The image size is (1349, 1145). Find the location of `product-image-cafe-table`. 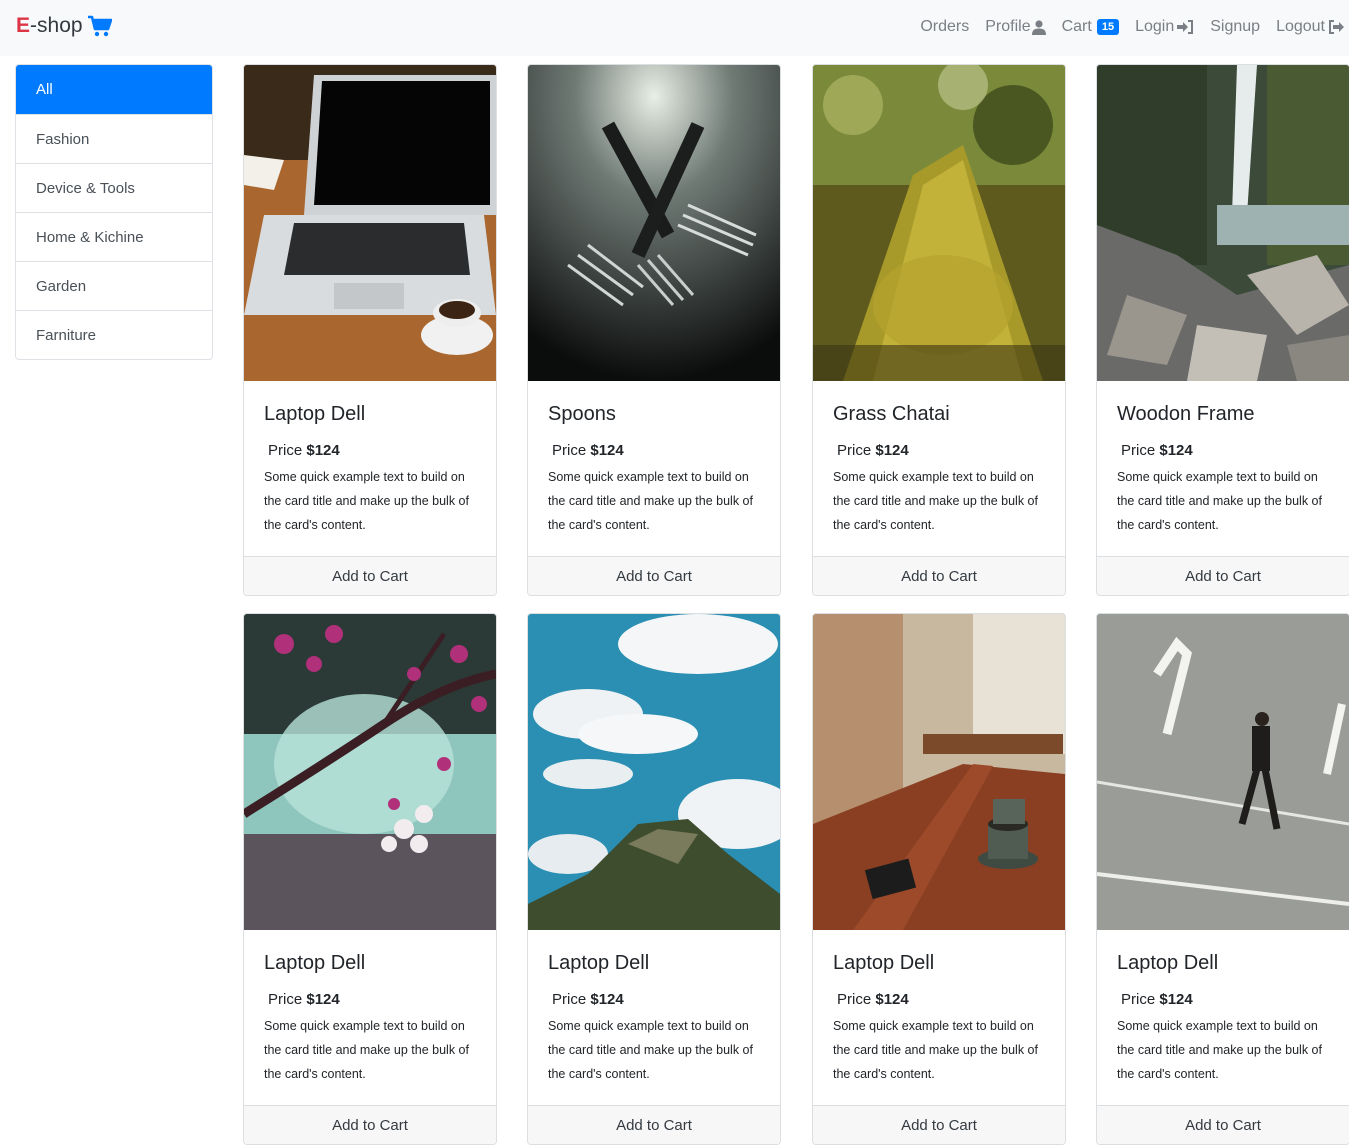

product-image-cafe-table is located at coordinates (939, 772).